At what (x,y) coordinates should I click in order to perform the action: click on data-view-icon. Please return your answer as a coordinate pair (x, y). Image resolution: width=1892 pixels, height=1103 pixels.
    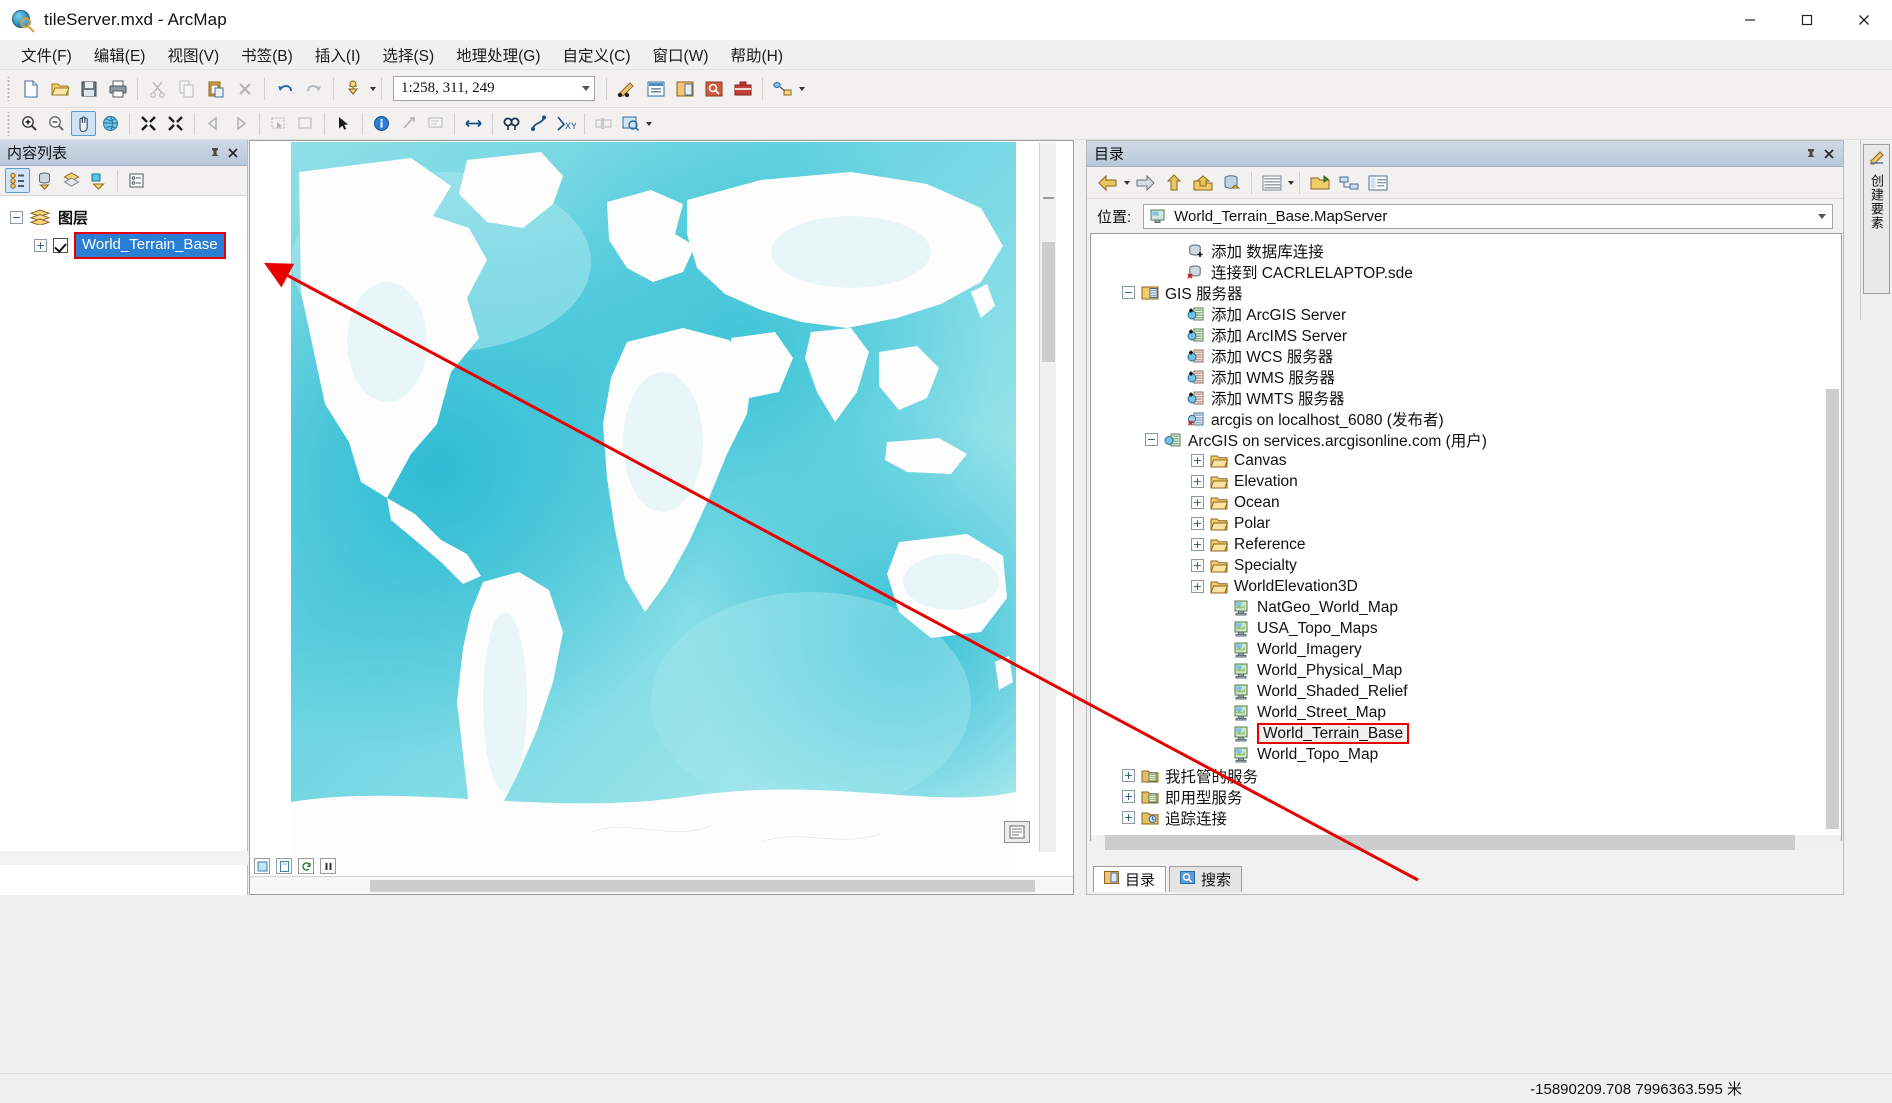
    Looking at the image, I should click on (262, 866).